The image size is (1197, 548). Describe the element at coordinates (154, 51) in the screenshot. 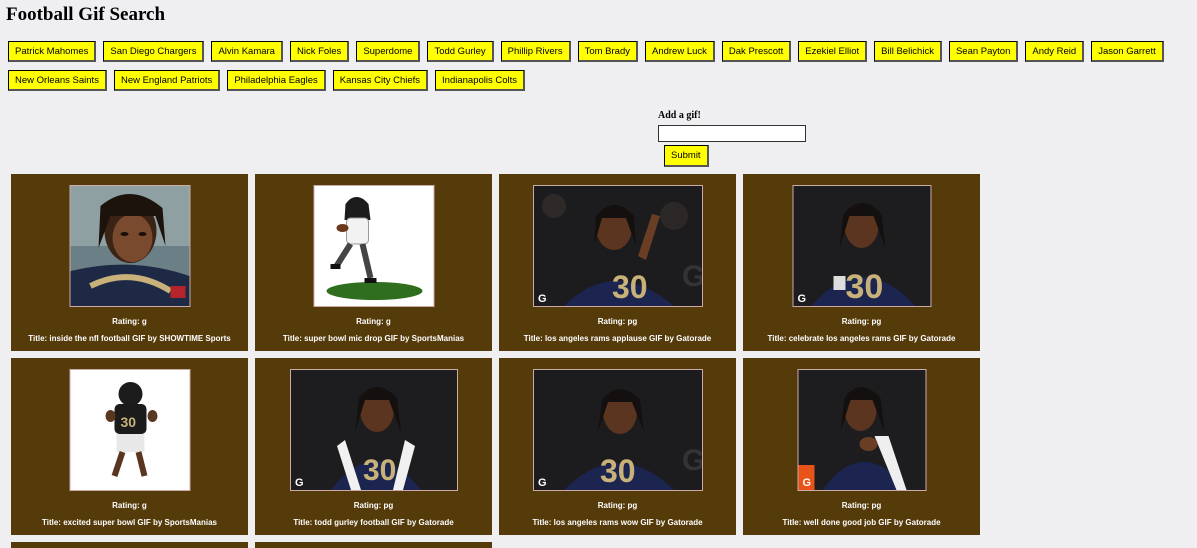

I see `topic-button: San Diego Chargers` at that location.